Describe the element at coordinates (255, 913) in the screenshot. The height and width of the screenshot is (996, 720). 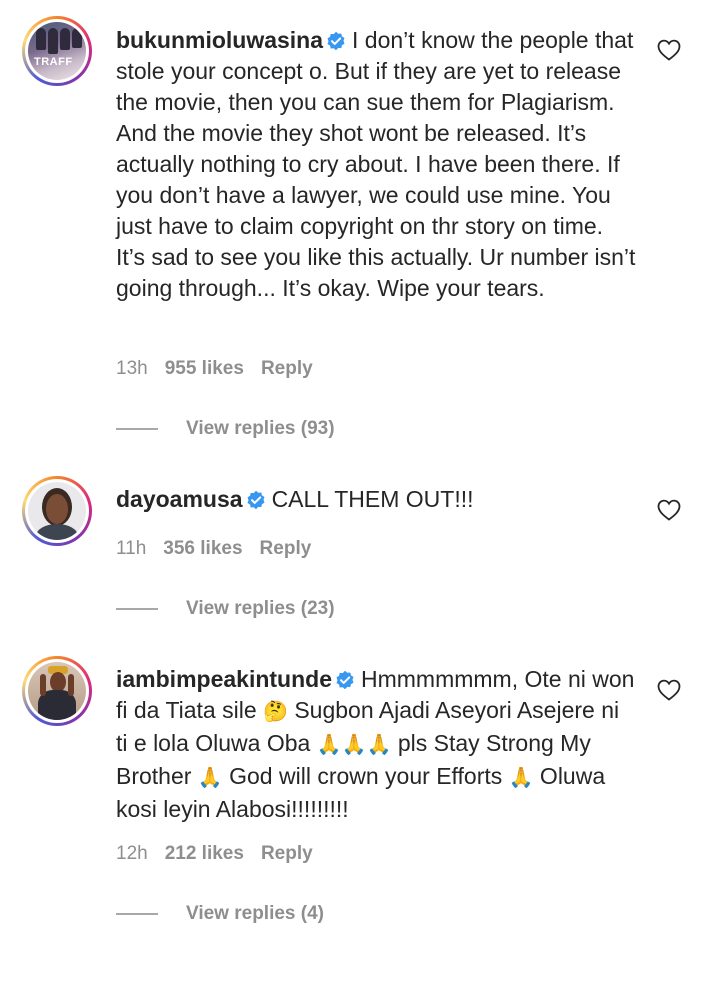
I see `view-replies-label: View replies (4)` at that location.